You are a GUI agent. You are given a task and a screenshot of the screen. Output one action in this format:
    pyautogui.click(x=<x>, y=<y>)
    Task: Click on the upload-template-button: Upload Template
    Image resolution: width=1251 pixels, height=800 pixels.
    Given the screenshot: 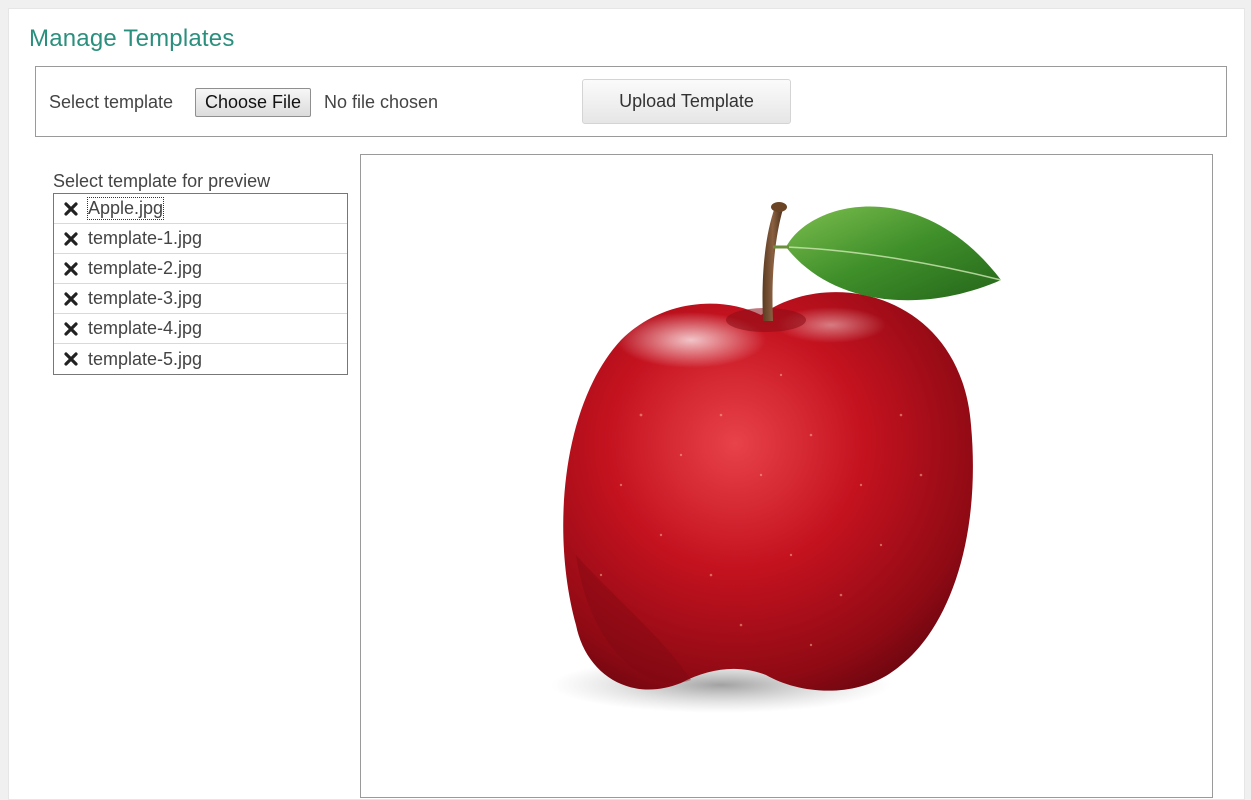 What is the action you would take?
    pyautogui.click(x=686, y=101)
    